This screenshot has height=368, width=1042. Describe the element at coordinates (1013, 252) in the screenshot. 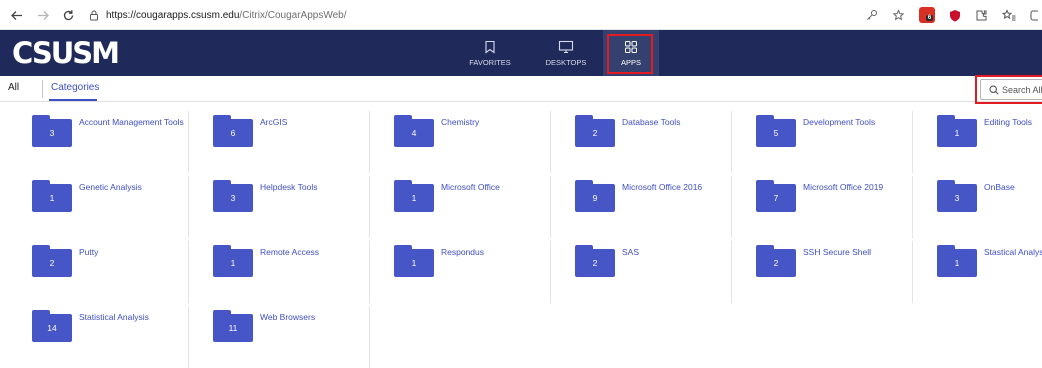

I see `category-name: Stastical Analysis` at that location.